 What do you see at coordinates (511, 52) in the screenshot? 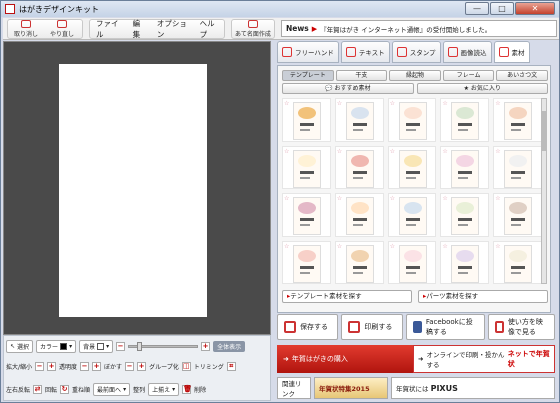
I see `tab-material: 素材` at bounding box center [511, 52].